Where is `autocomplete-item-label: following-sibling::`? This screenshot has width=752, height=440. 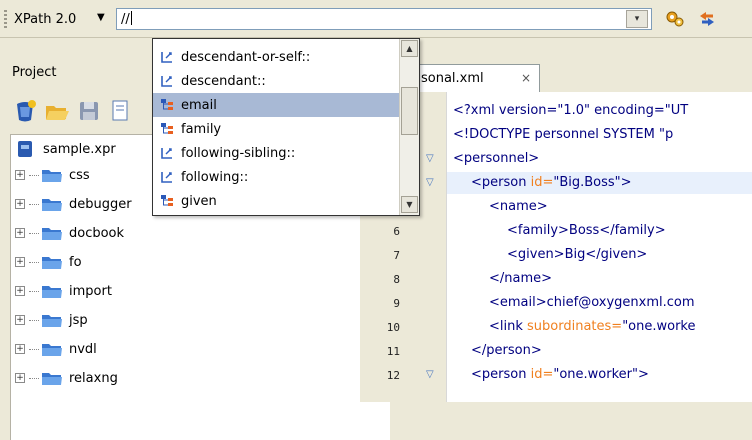
autocomplete-item-label: following-sibling:: is located at coordinates (238, 153).